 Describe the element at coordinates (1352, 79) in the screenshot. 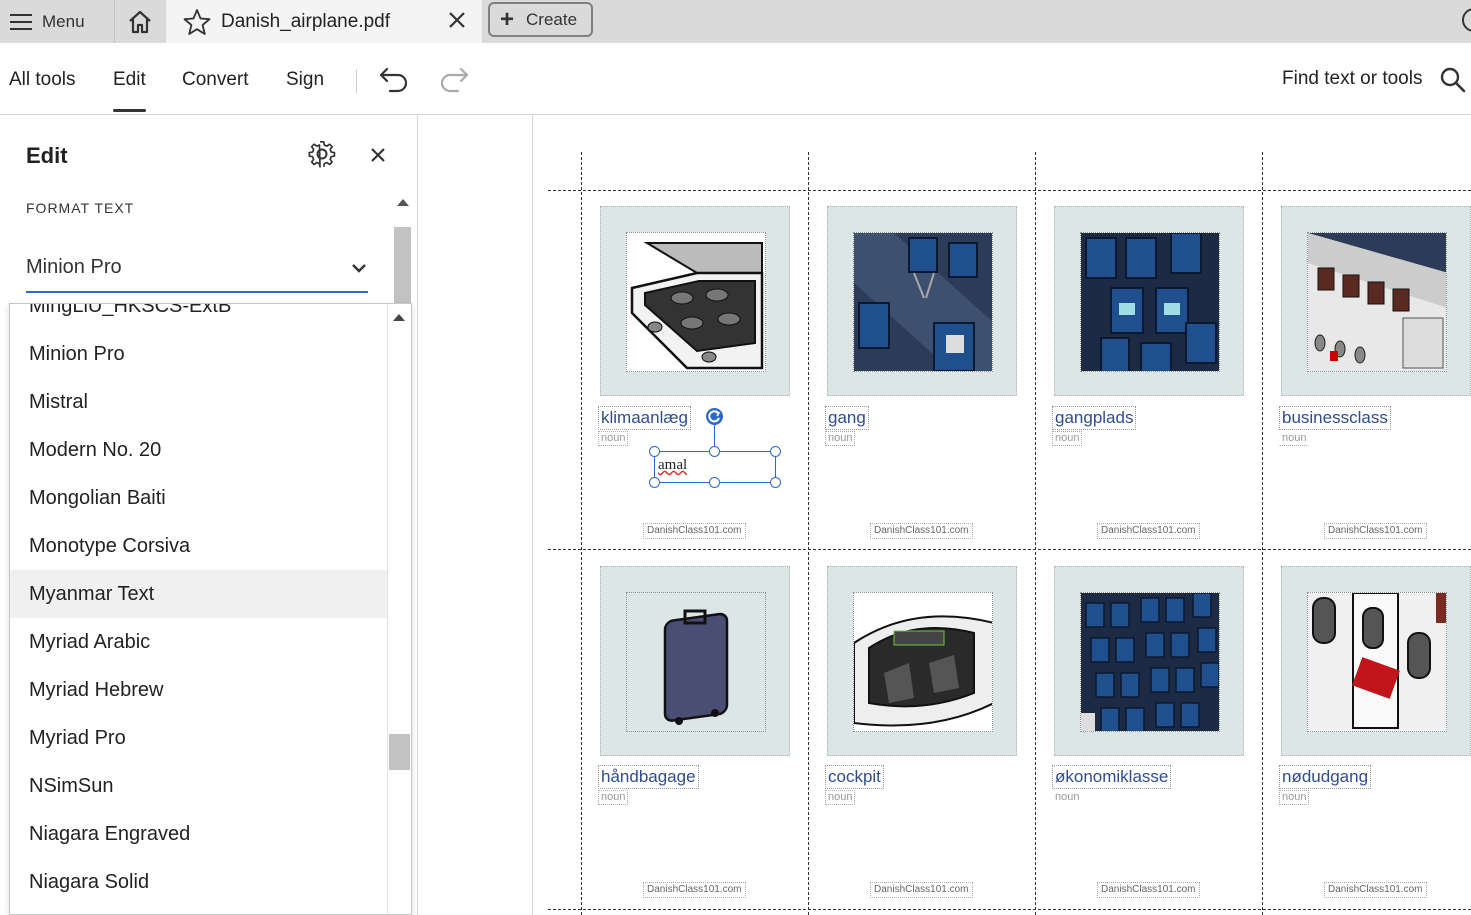

I see `find-text-label: Find text or tools` at that location.